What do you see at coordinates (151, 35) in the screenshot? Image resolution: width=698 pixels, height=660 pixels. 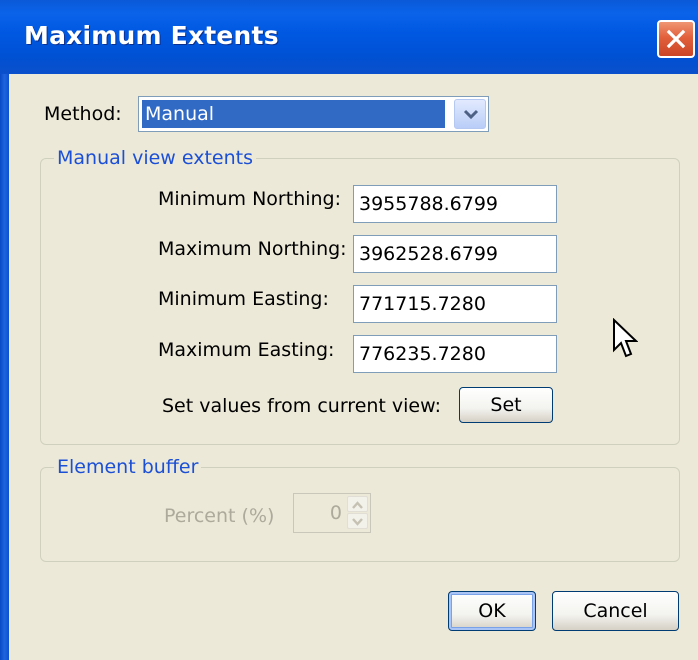 I see `dialog-title: Maximum Extents` at bounding box center [151, 35].